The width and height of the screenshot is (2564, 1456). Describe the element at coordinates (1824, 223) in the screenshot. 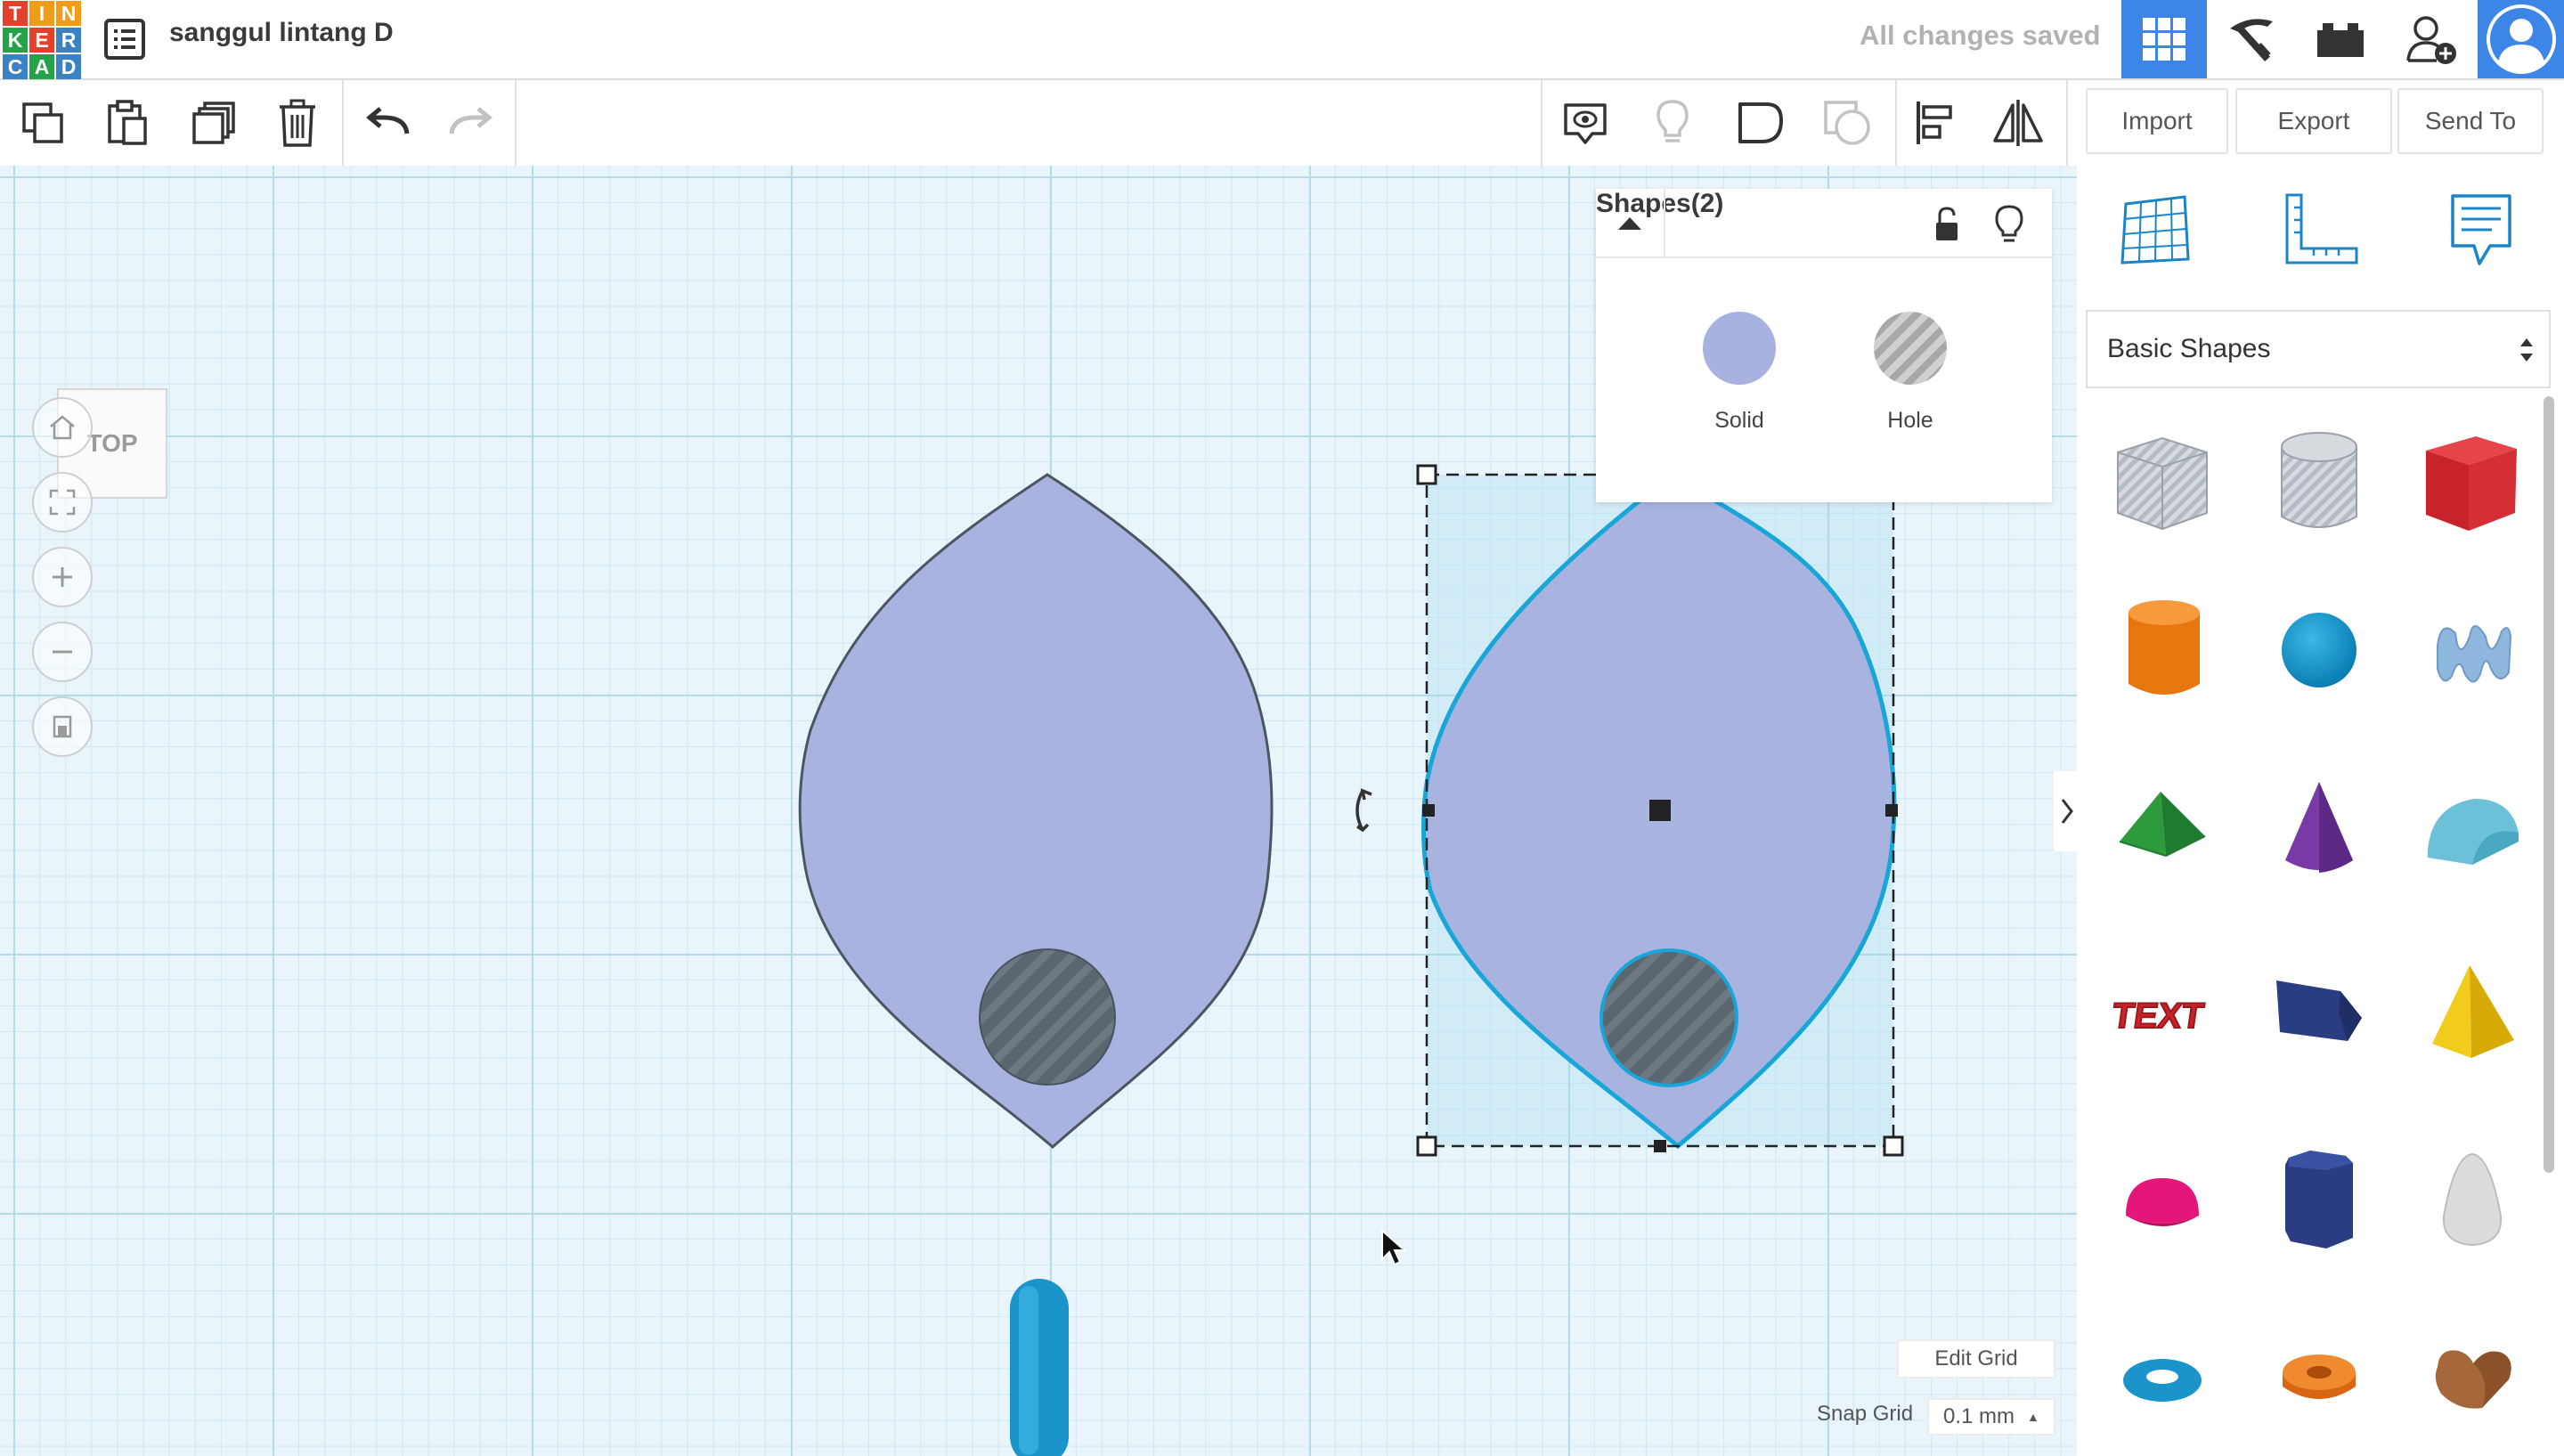

I see `inspector-header: Shapes(2)` at that location.